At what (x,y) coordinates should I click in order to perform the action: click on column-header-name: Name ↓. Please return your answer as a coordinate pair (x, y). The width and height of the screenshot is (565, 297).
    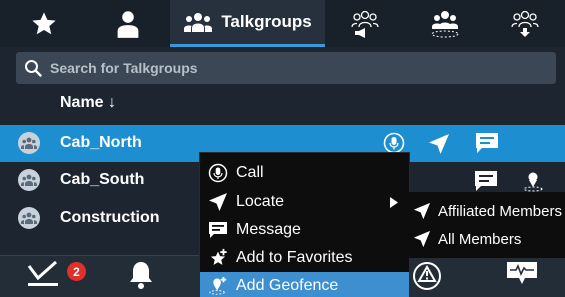
    Looking at the image, I should click on (88, 103).